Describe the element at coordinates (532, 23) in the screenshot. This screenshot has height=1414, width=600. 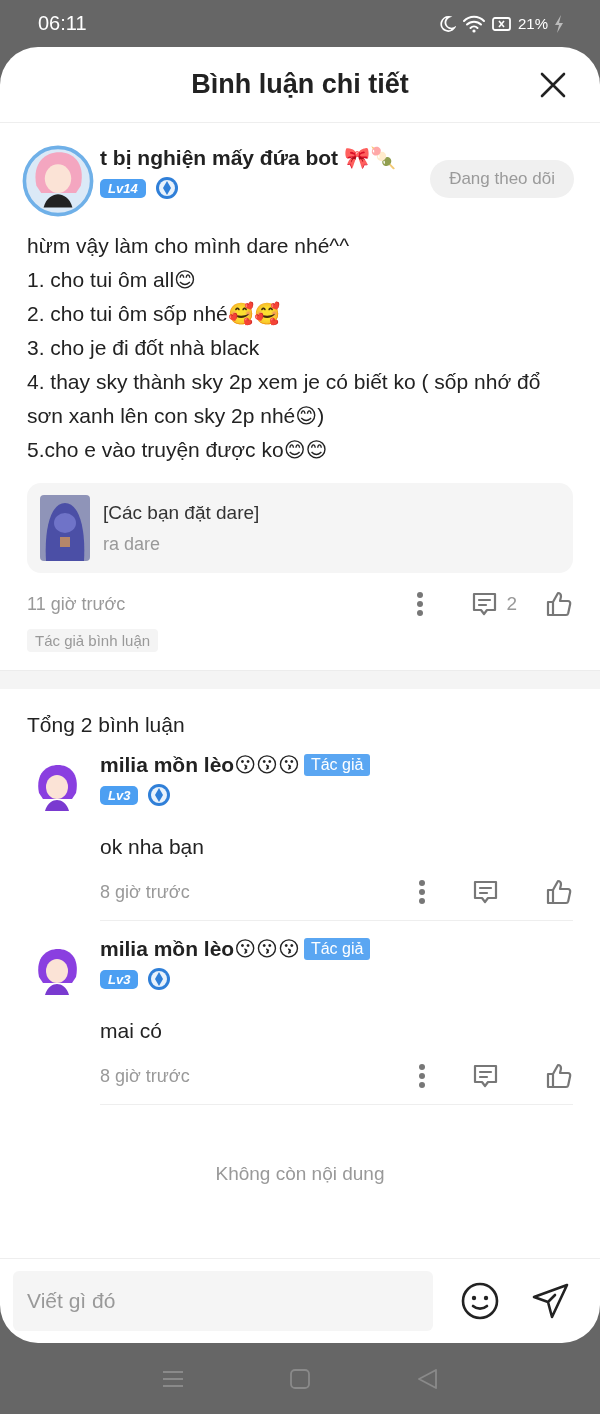
I see `battery-percent: 21%` at that location.